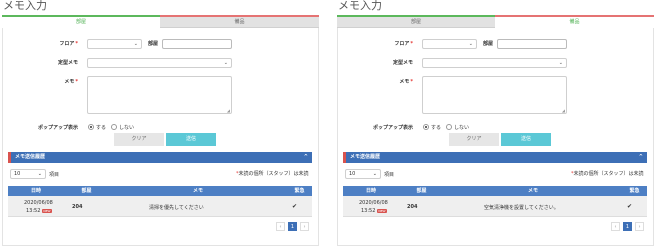  What do you see at coordinates (521, 208) in the screenshot?
I see `row-memo: 空気清浄機を設置してください。` at bounding box center [521, 208].